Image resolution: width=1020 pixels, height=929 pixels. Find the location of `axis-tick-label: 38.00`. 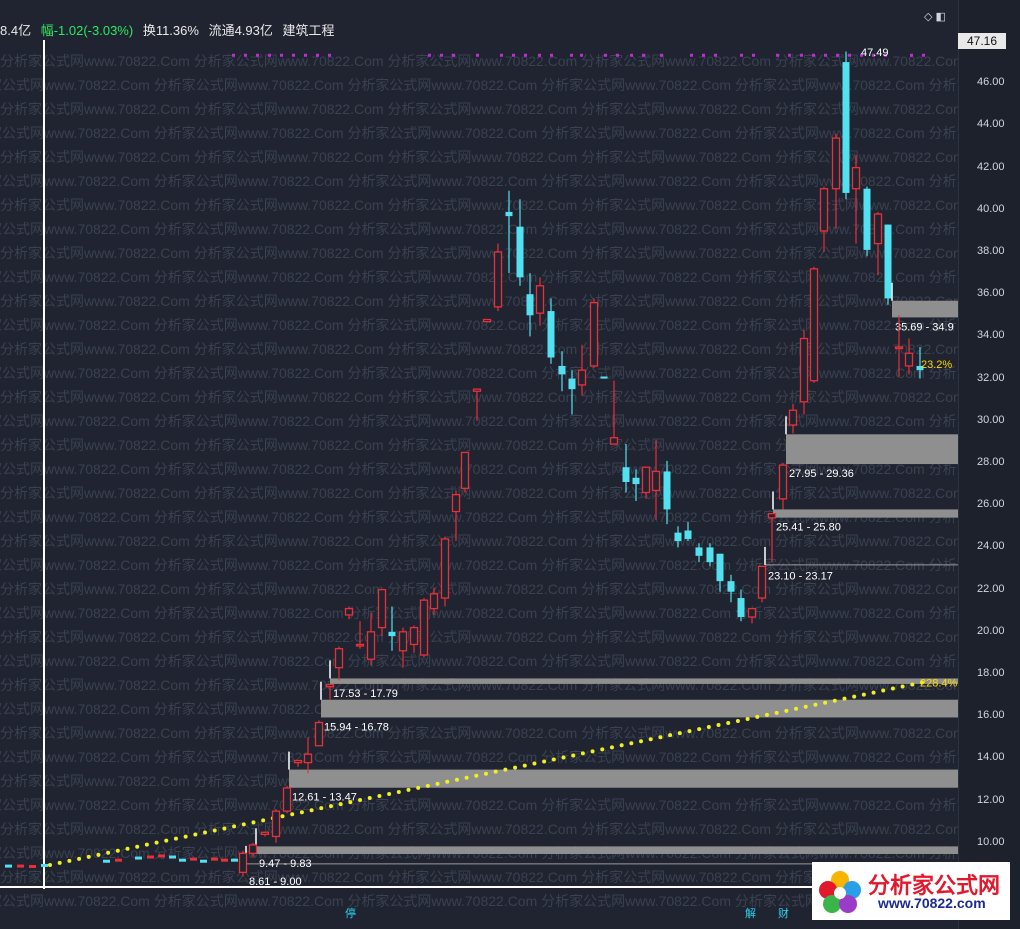

axis-tick-label: 38.00 is located at coordinates (991, 251).